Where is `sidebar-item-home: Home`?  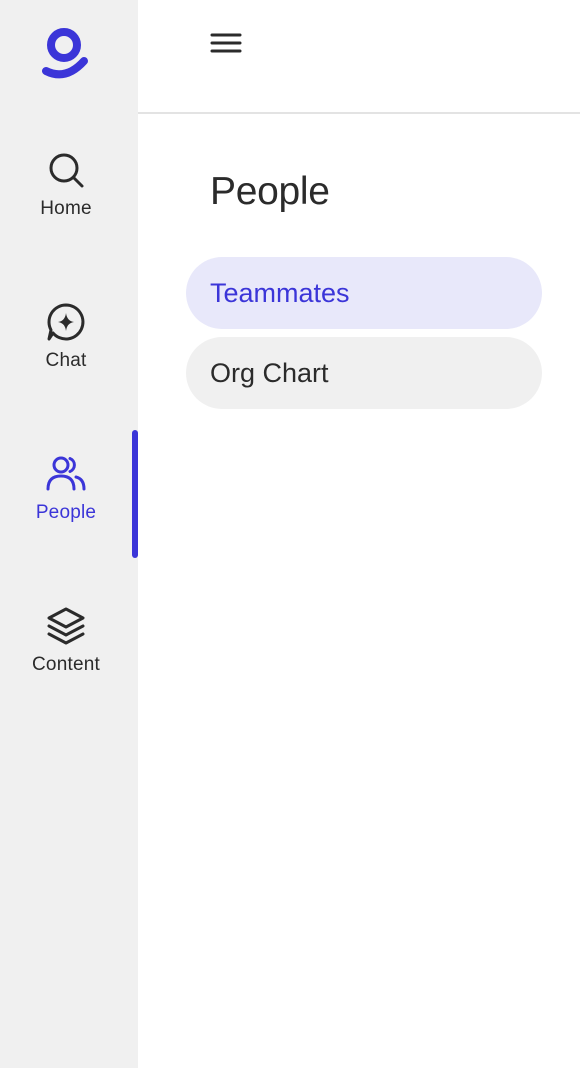
sidebar-item-home: Home is located at coordinates (66, 200).